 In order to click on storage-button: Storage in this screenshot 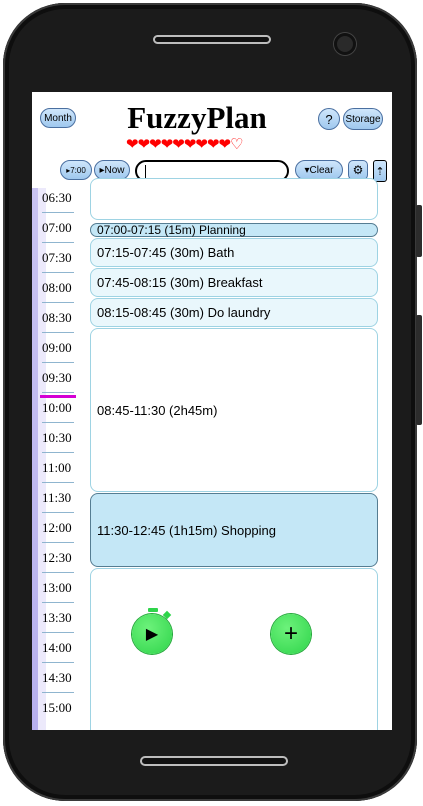, I will do `click(363, 119)`.